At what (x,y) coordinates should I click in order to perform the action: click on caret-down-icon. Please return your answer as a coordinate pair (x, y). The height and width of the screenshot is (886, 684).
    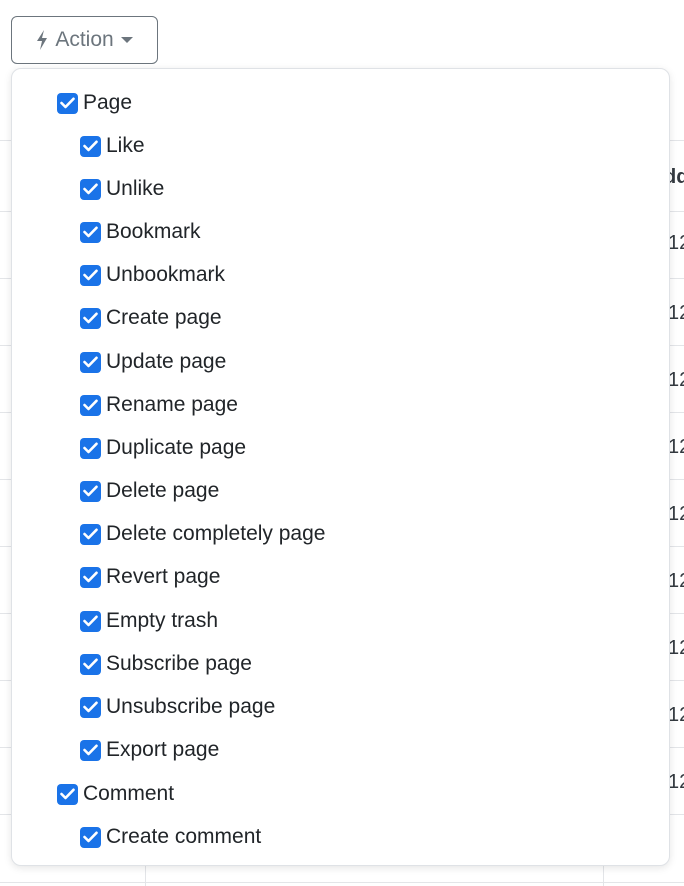
    Looking at the image, I should click on (127, 40).